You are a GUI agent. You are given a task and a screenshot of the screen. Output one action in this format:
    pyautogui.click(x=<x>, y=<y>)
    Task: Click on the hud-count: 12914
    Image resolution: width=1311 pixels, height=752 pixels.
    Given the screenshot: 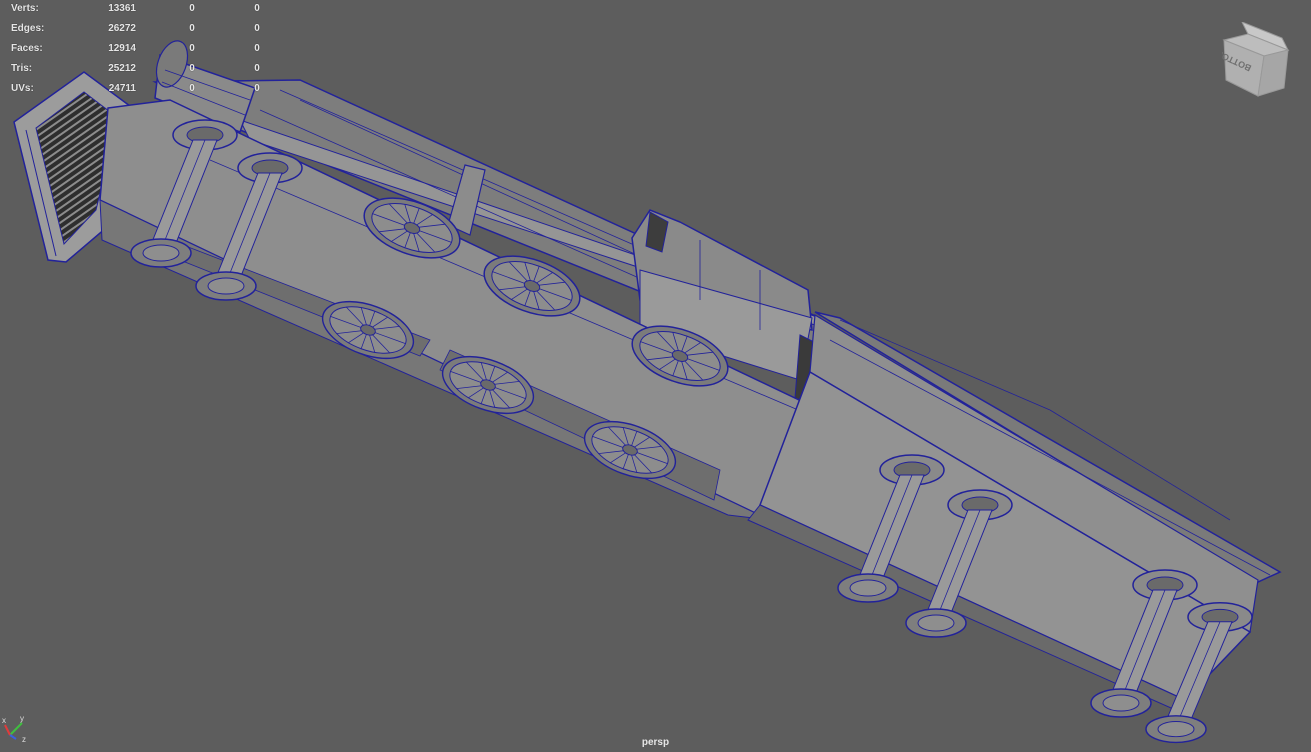 What is the action you would take?
    pyautogui.click(x=122, y=48)
    